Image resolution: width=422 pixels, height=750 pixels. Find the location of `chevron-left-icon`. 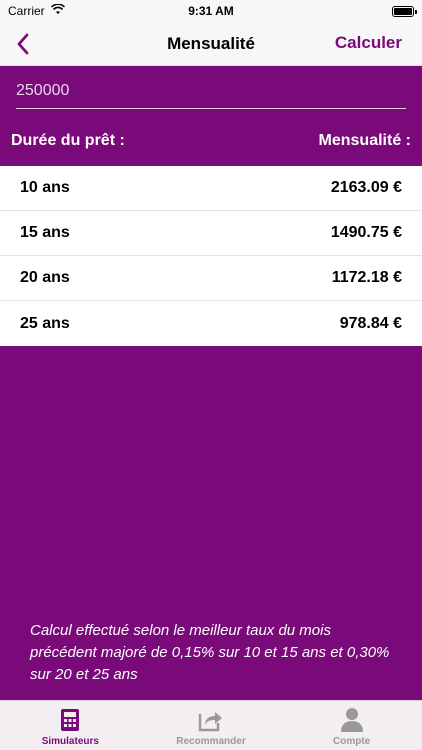

chevron-left-icon is located at coordinates (23, 44).